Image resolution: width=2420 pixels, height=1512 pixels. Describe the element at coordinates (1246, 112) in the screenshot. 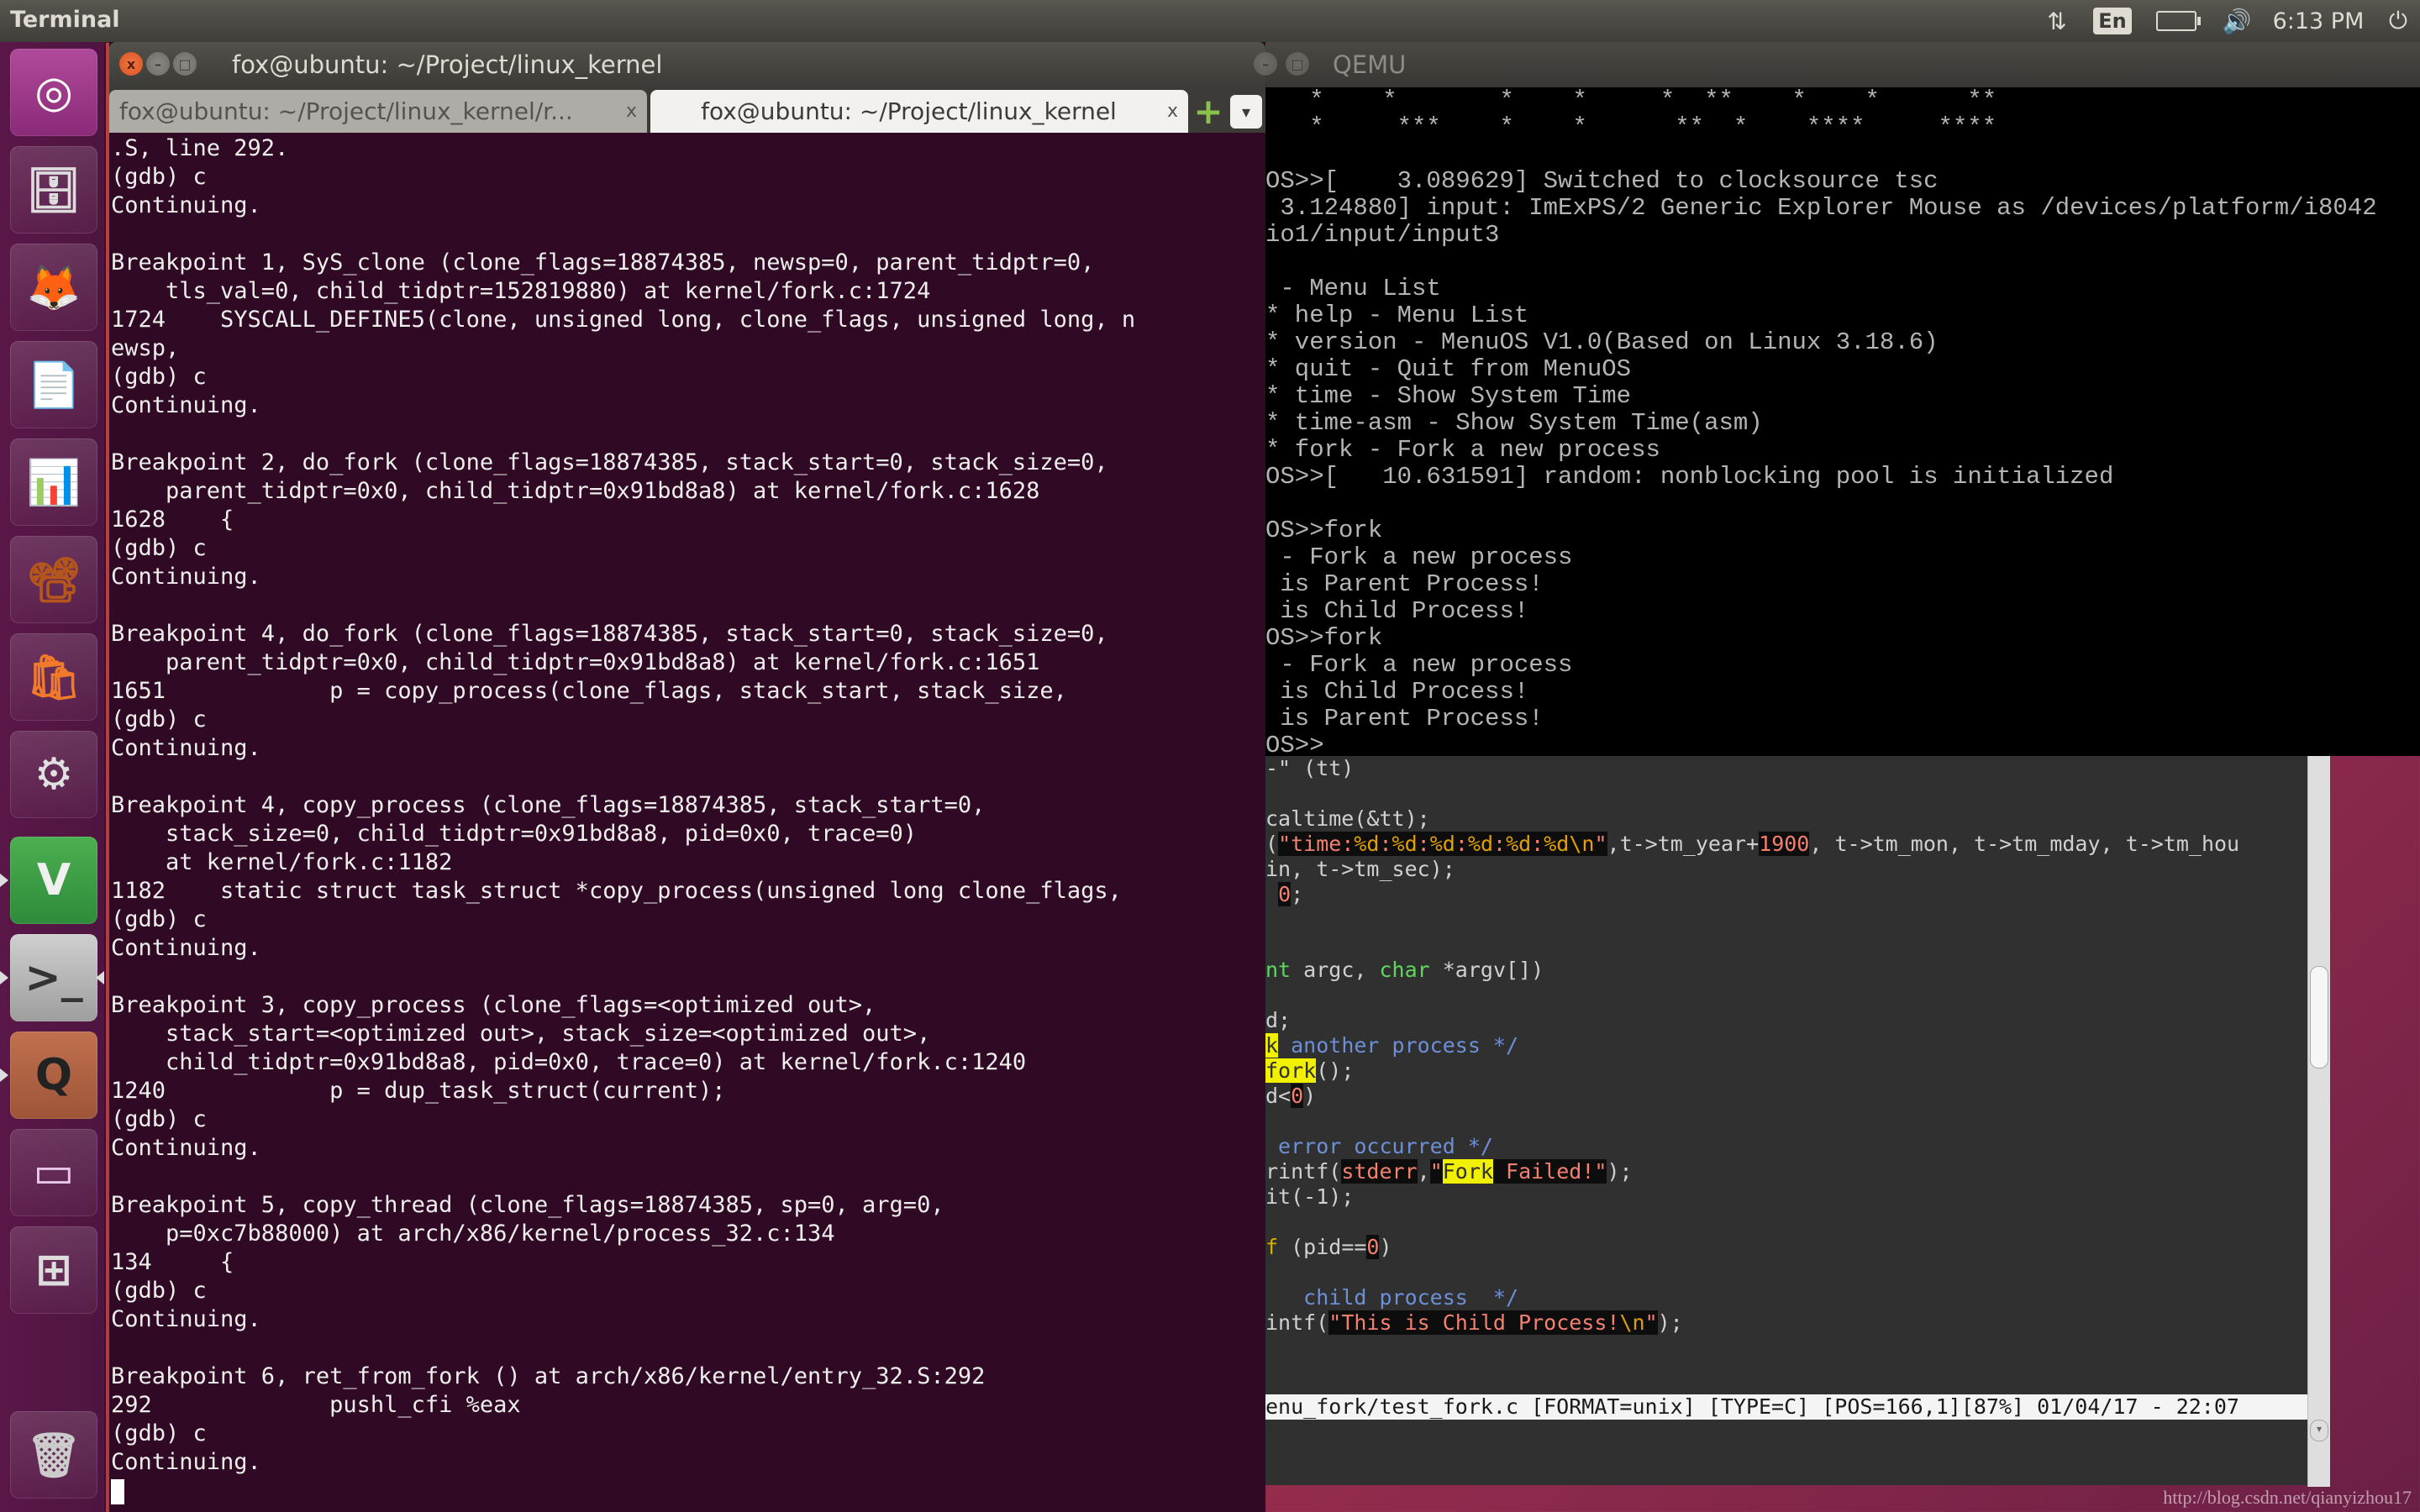

I see `tab-list-menu-button: ▾` at that location.